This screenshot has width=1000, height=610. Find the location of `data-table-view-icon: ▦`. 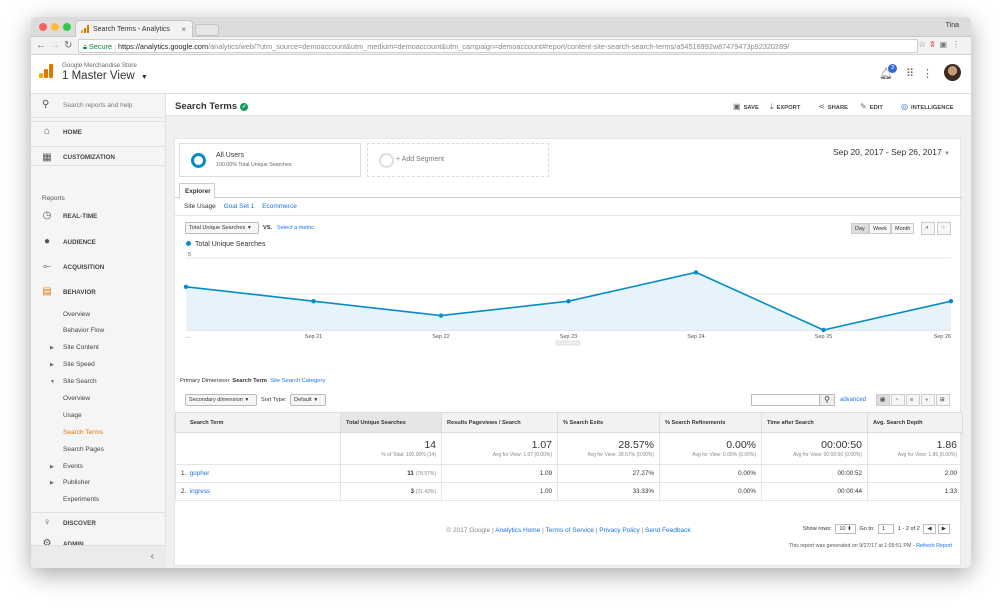

data-table-view-icon: ▦ is located at coordinates (883, 400).